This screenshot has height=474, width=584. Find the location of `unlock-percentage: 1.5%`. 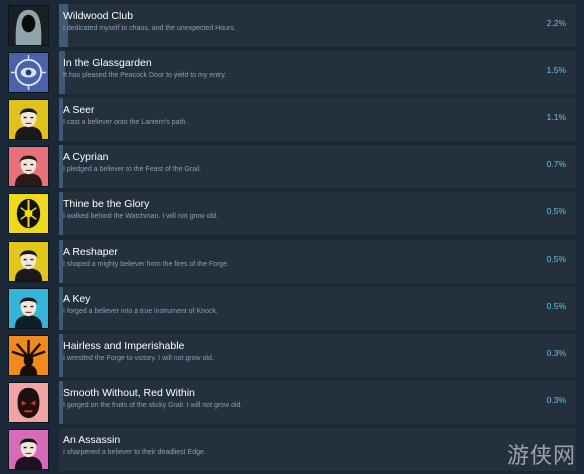

unlock-percentage: 1.5% is located at coordinates (556, 70).